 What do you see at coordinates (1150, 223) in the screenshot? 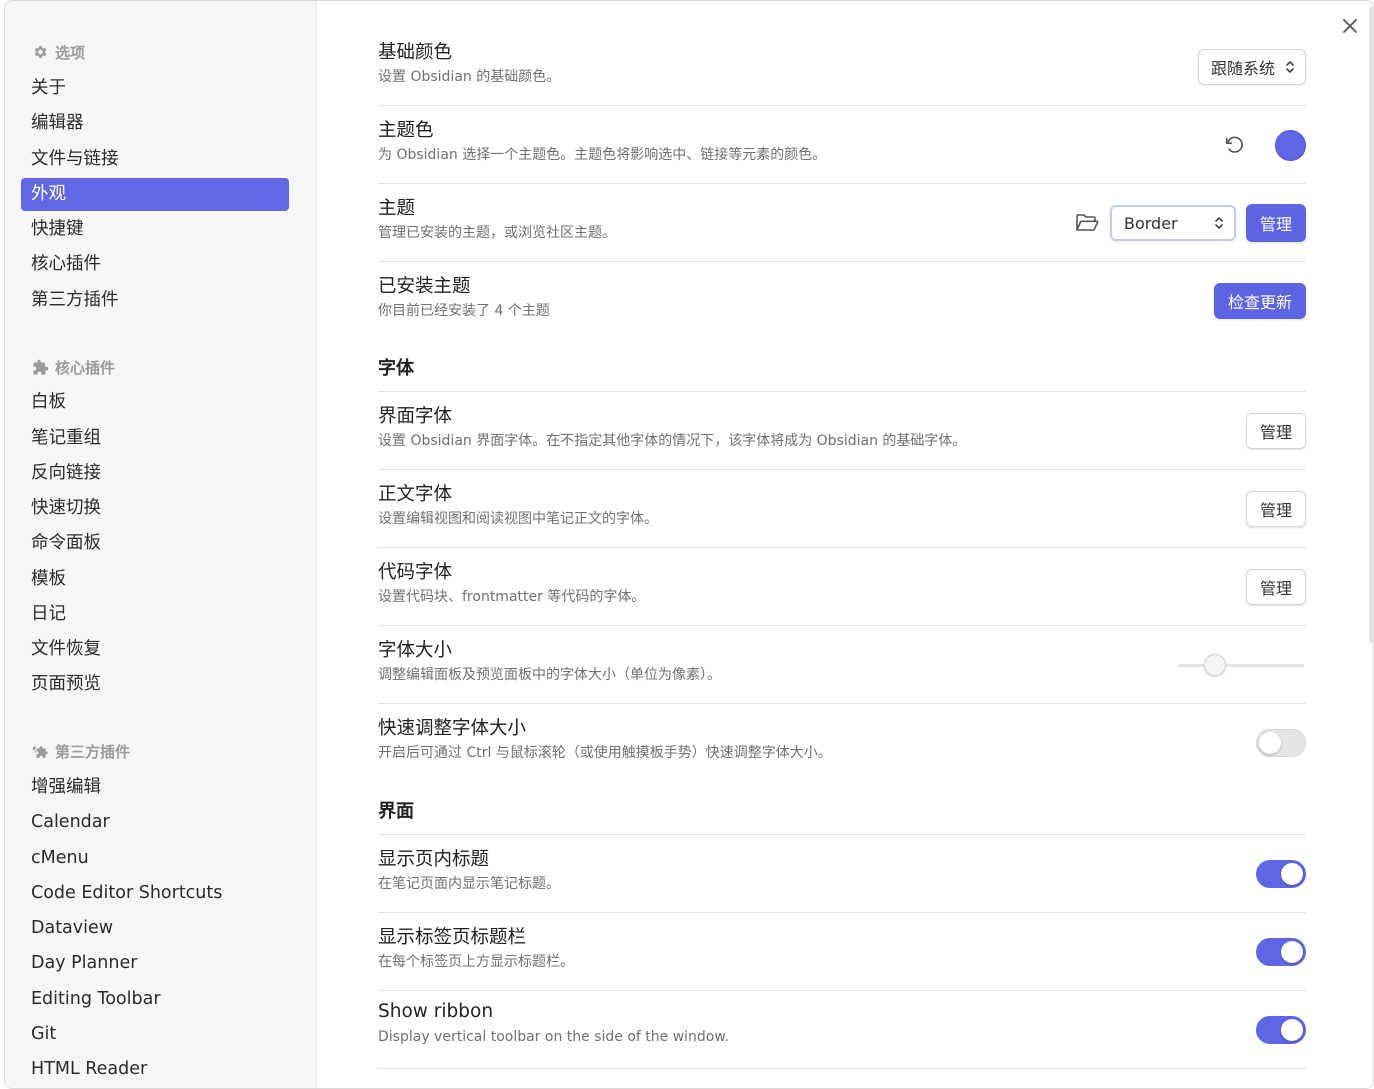
I see `dropdown-value: Border` at bounding box center [1150, 223].